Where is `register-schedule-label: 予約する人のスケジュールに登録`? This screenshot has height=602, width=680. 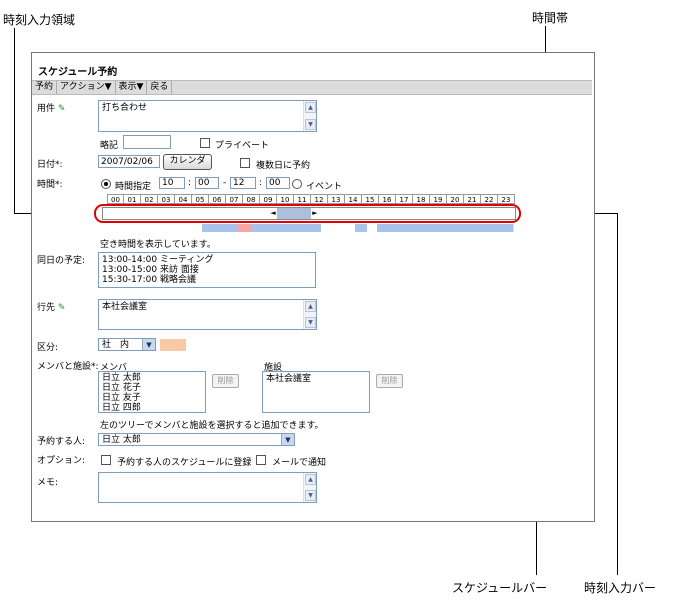 register-schedule-label: 予約する人のスケジュールに登録 is located at coordinates (184, 463).